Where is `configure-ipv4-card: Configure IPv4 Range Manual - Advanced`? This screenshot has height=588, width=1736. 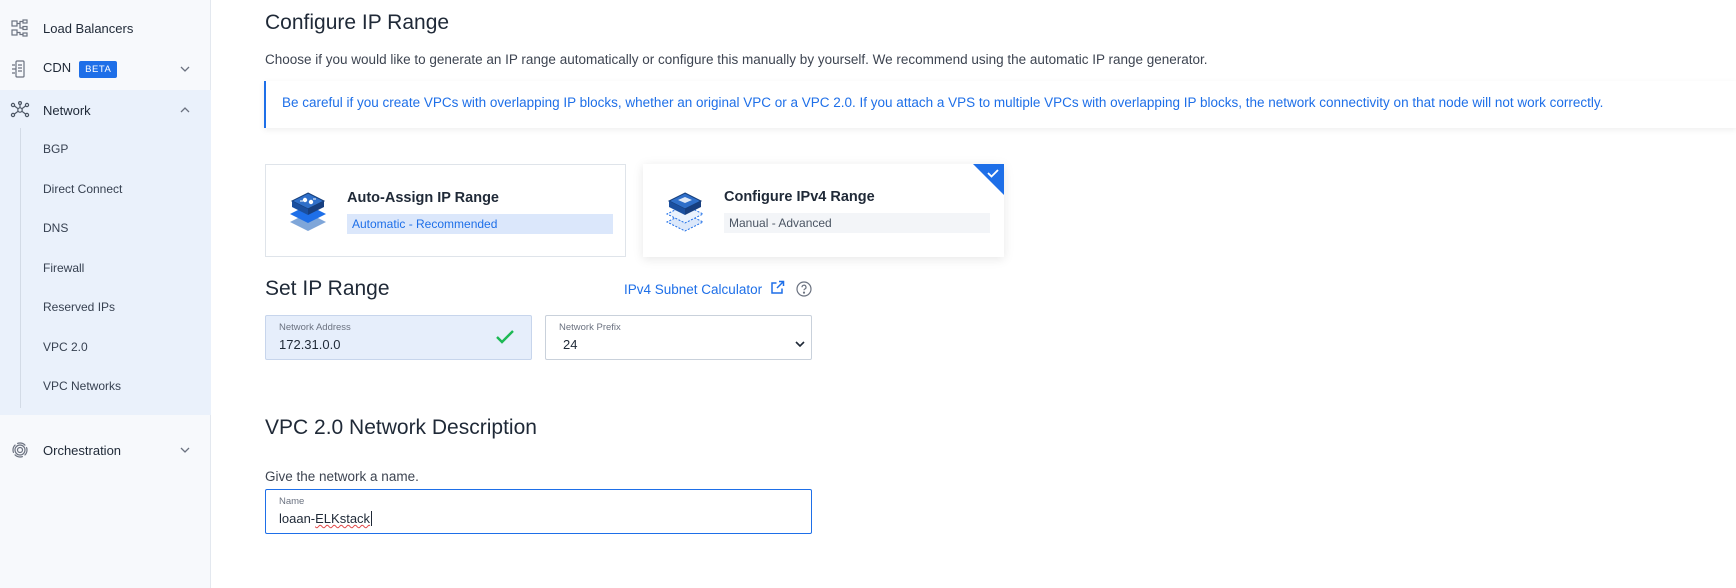 configure-ipv4-card: Configure IPv4 Range Manual - Advanced is located at coordinates (823, 210).